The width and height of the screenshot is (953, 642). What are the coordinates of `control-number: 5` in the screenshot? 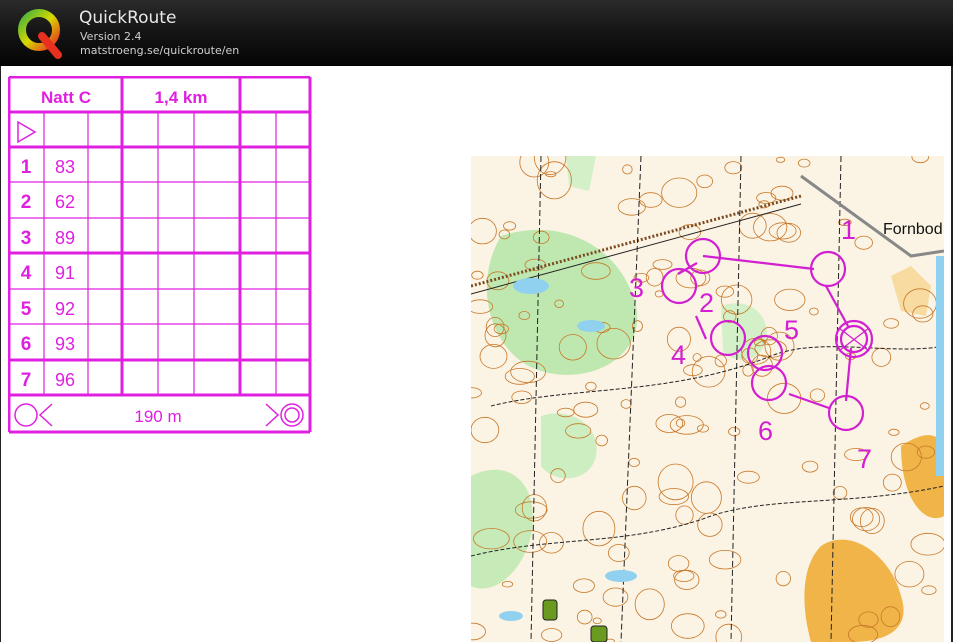 It's located at (26, 309).